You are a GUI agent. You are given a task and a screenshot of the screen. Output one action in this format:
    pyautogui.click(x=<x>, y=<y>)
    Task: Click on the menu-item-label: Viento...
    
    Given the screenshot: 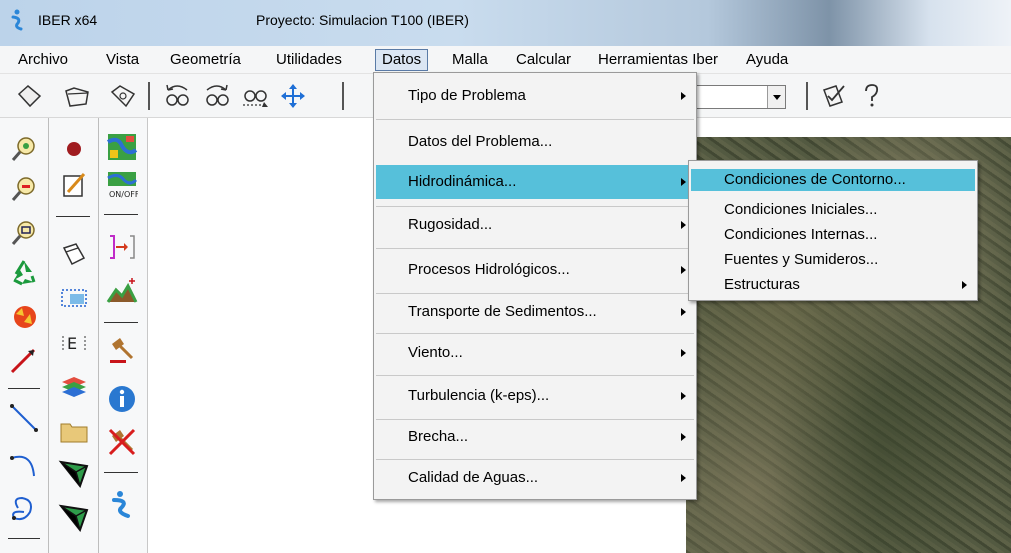 What is the action you would take?
    pyautogui.click(x=435, y=352)
    